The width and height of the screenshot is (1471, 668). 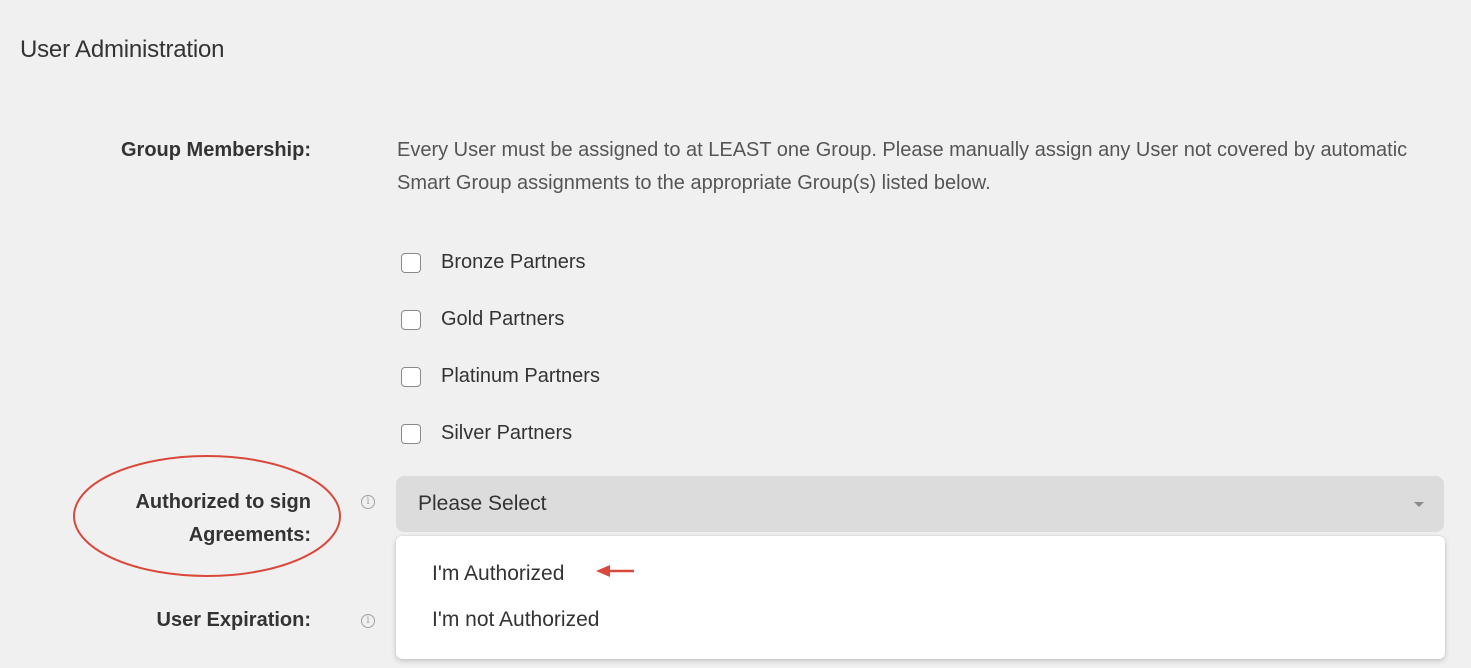 I want to click on annotation-ellipse, so click(x=207, y=516).